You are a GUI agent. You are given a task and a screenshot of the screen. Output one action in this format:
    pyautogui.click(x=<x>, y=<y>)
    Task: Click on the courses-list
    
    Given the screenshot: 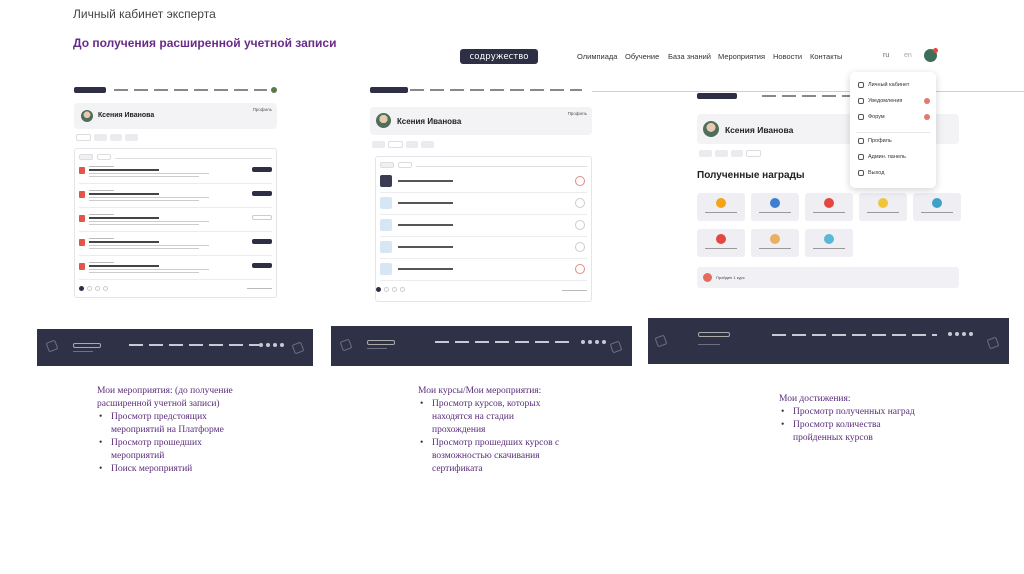 What is the action you would take?
    pyautogui.click(x=483, y=229)
    